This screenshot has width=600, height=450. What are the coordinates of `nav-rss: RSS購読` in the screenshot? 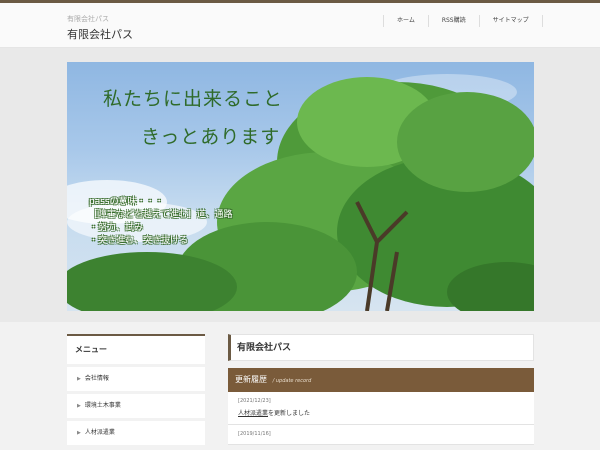 It's located at (453, 21).